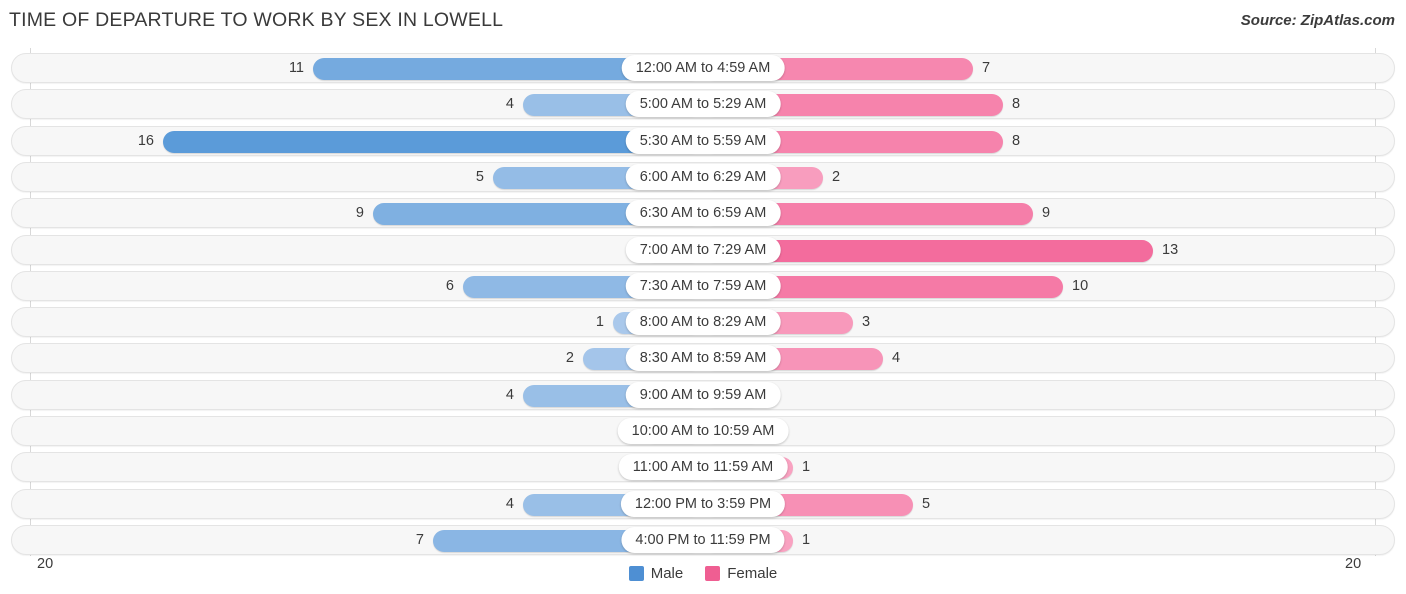  I want to click on category-label: 10:00 AM to 10:59 AM, so click(703, 431).